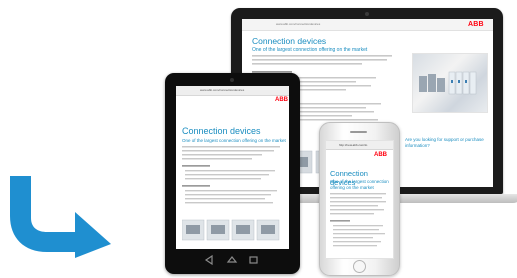  Describe the element at coordinates (367, 14) in the screenshot. I see `laptop-camera-icon` at that location.